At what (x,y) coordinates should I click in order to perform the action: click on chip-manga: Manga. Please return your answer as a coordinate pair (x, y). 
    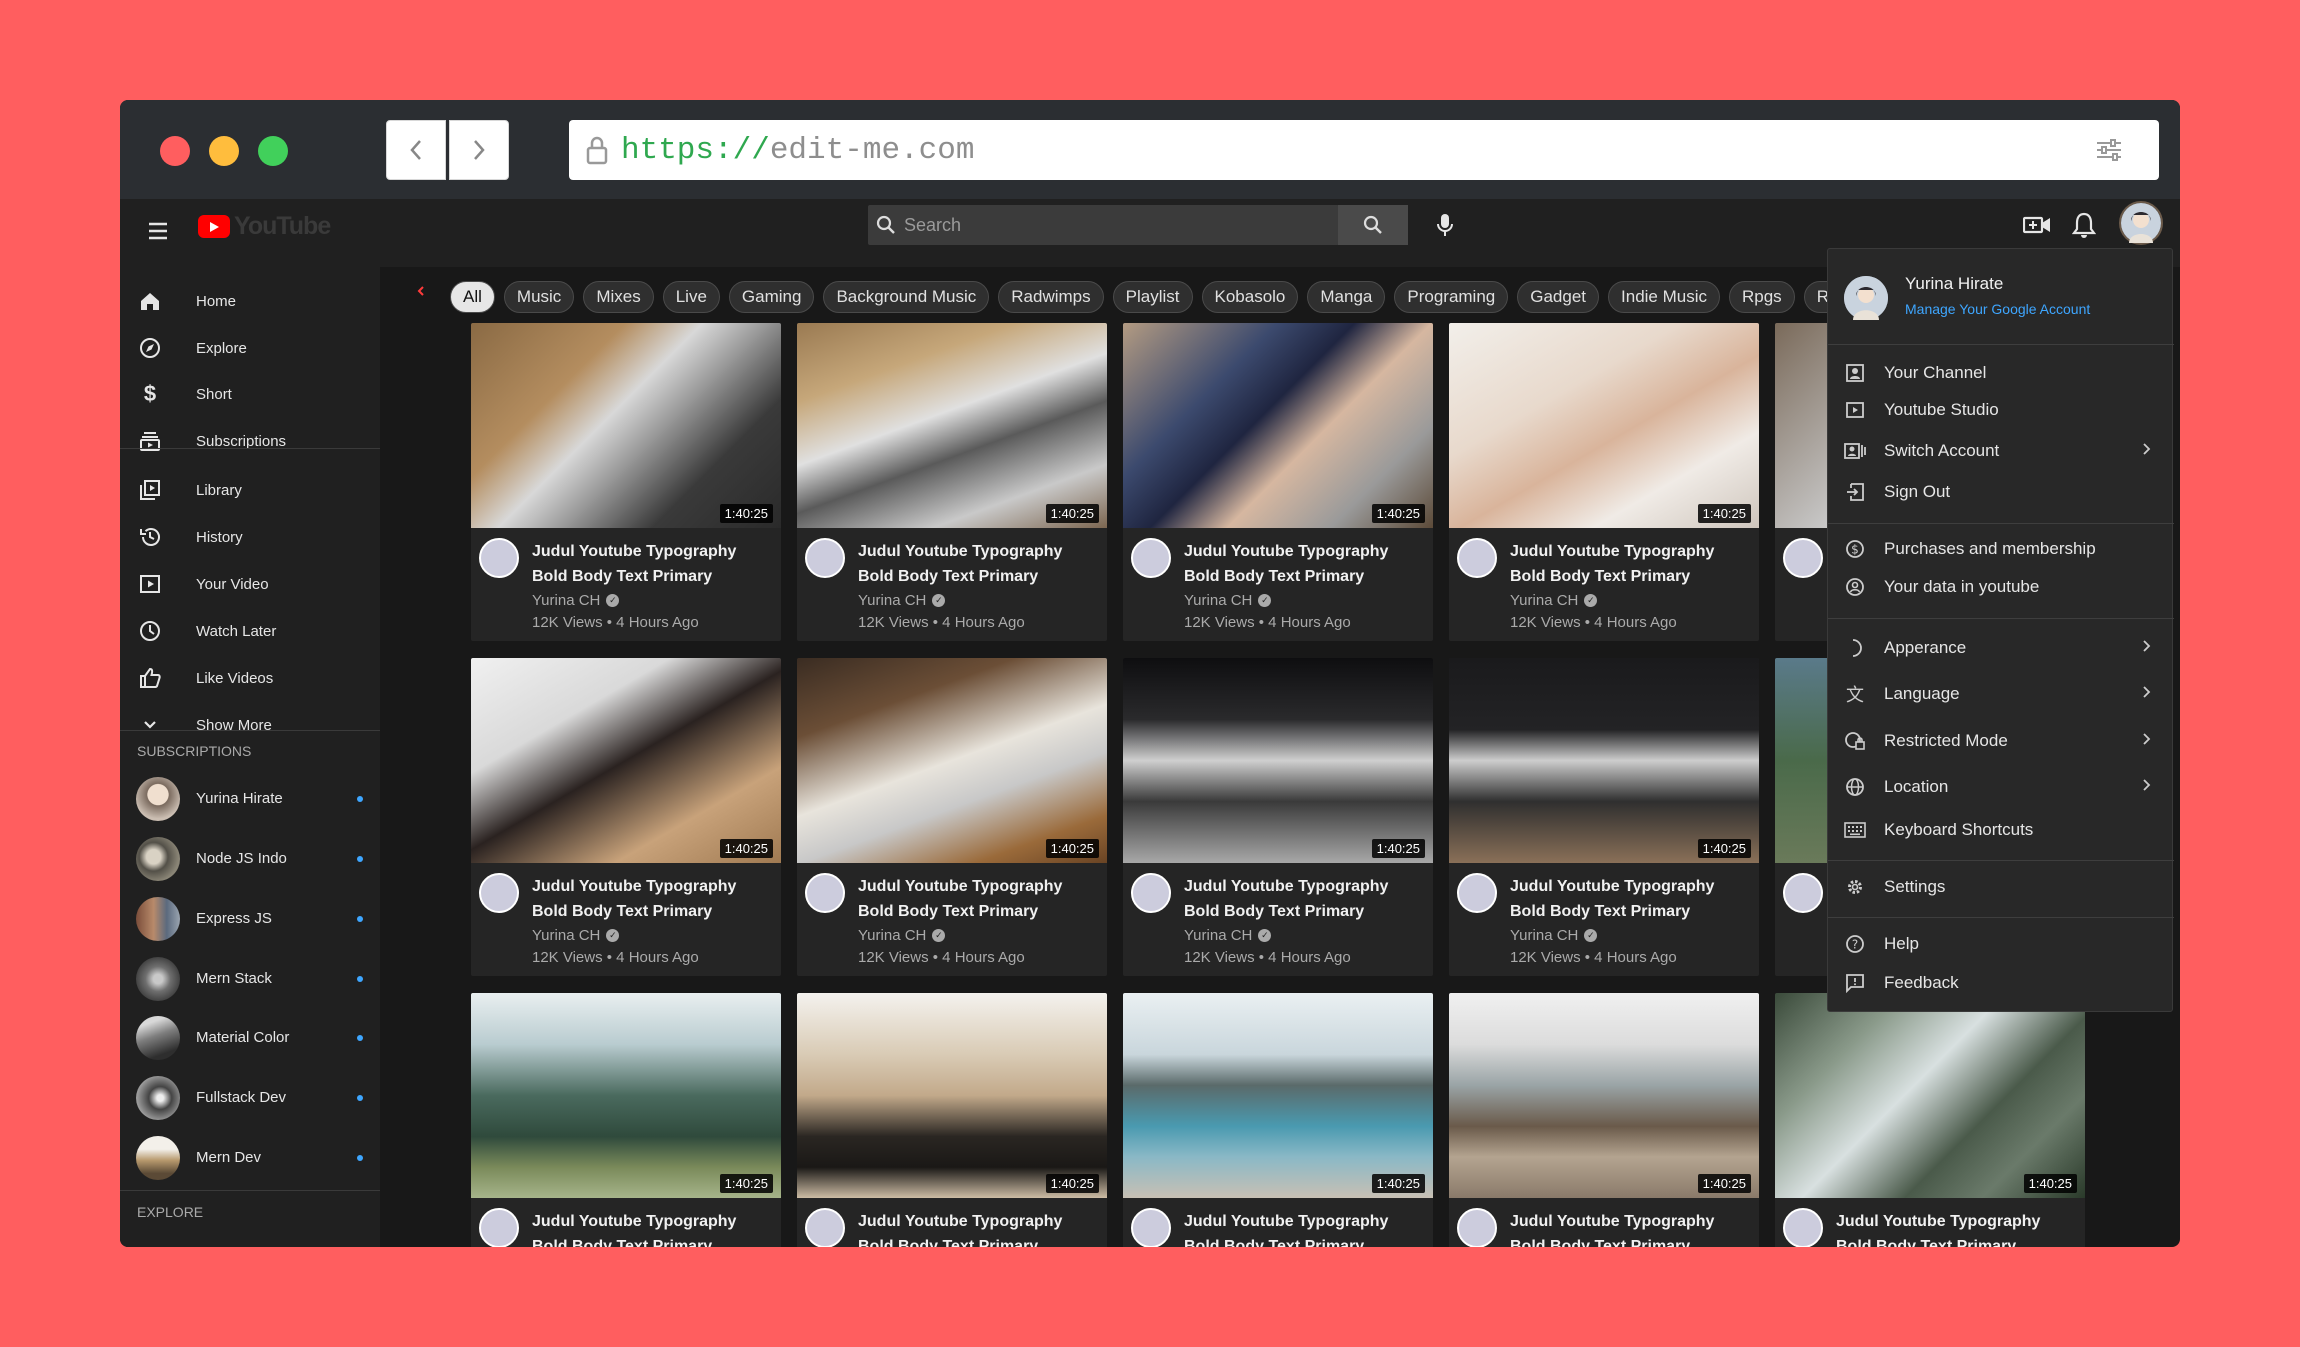
    Looking at the image, I should click on (1346, 297).